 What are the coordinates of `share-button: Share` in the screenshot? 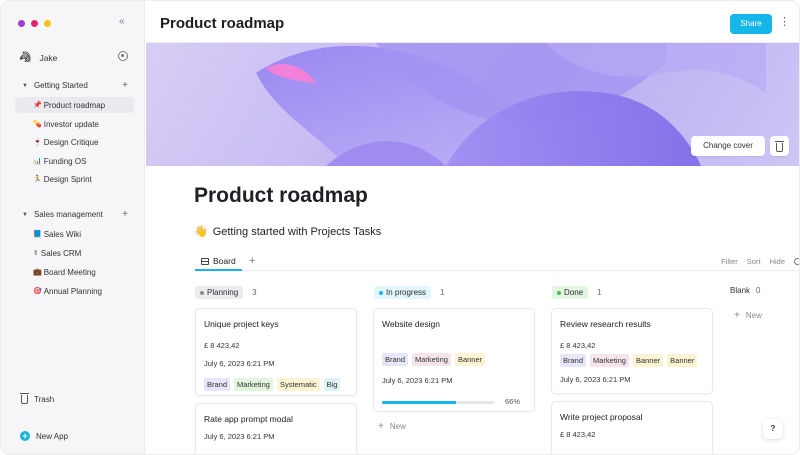 It's located at (751, 24).